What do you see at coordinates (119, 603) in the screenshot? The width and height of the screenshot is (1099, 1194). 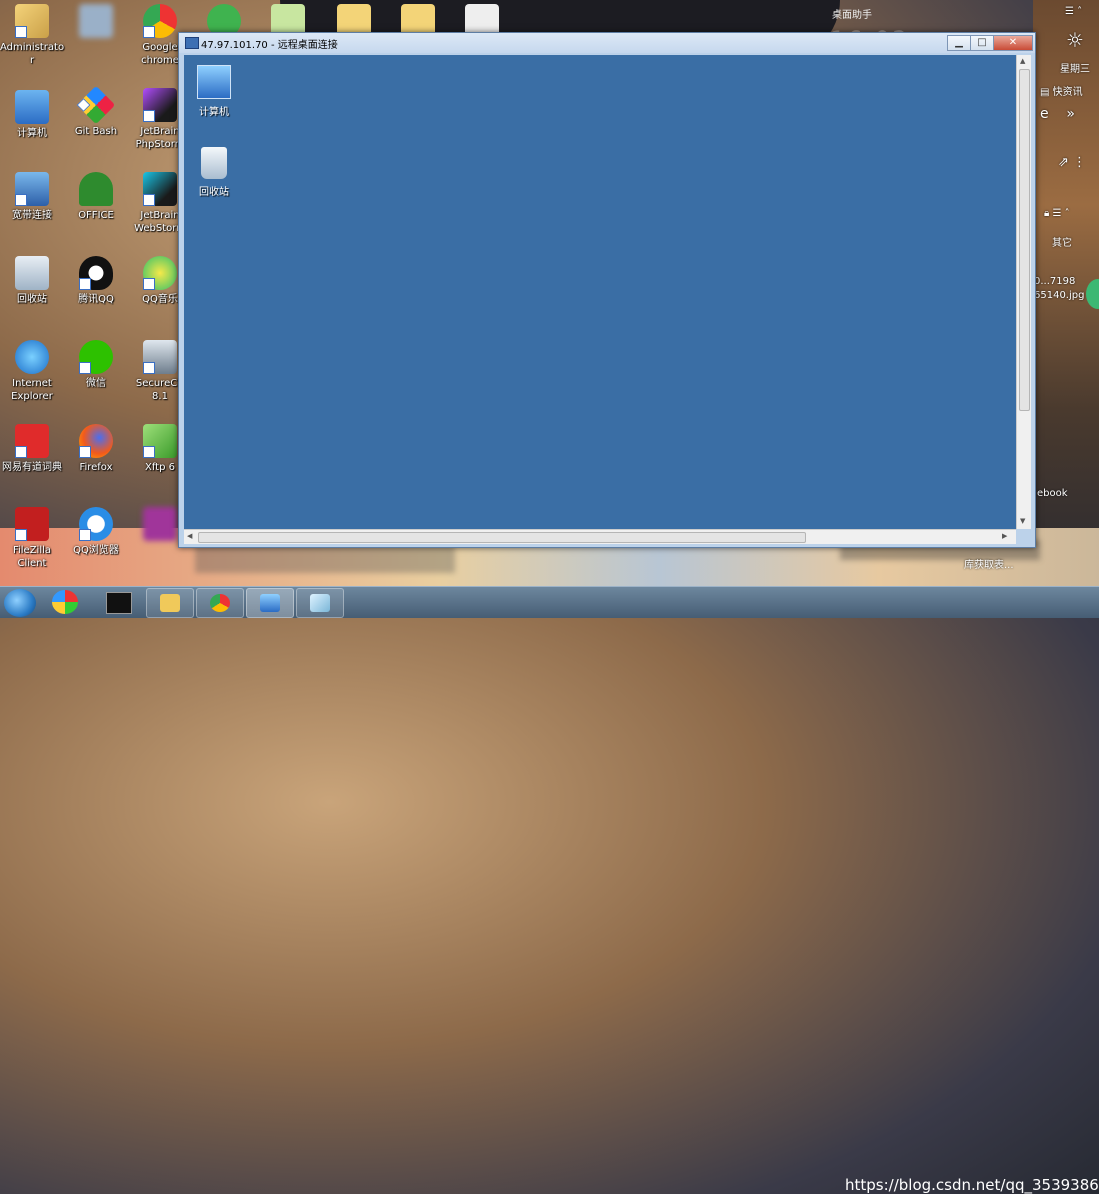 I see `cmd-icon` at bounding box center [119, 603].